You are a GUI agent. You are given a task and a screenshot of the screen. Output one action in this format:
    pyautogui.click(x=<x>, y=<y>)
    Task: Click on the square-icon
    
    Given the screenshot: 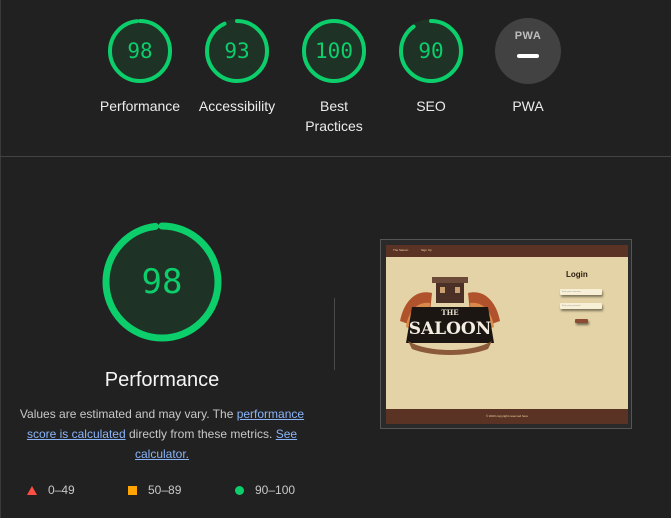 What is the action you would take?
    pyautogui.click(x=132, y=490)
    